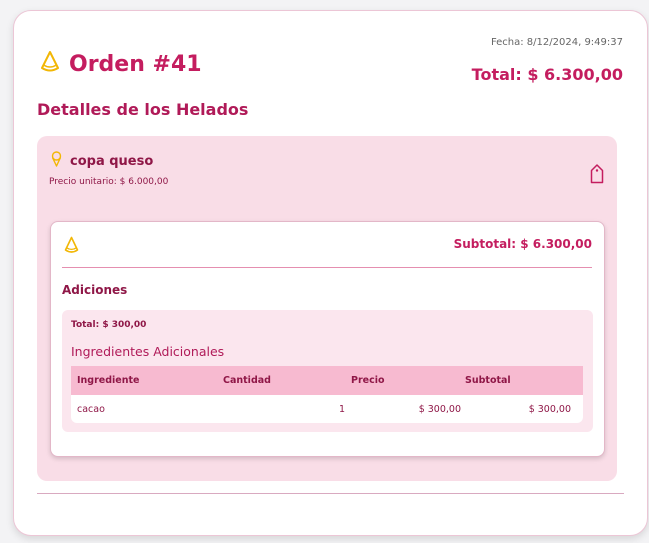  What do you see at coordinates (327, 409) in the screenshot?
I see `table-row: cacao 1 $ 300,00 $ 300,00` at bounding box center [327, 409].